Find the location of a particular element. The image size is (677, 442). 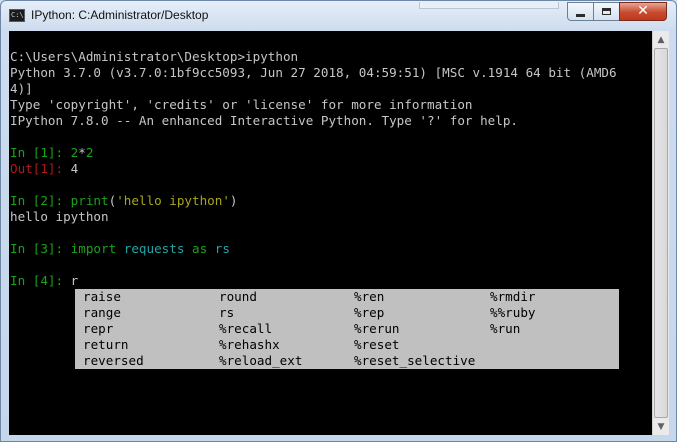

completion-item: raise is located at coordinates (102, 297).